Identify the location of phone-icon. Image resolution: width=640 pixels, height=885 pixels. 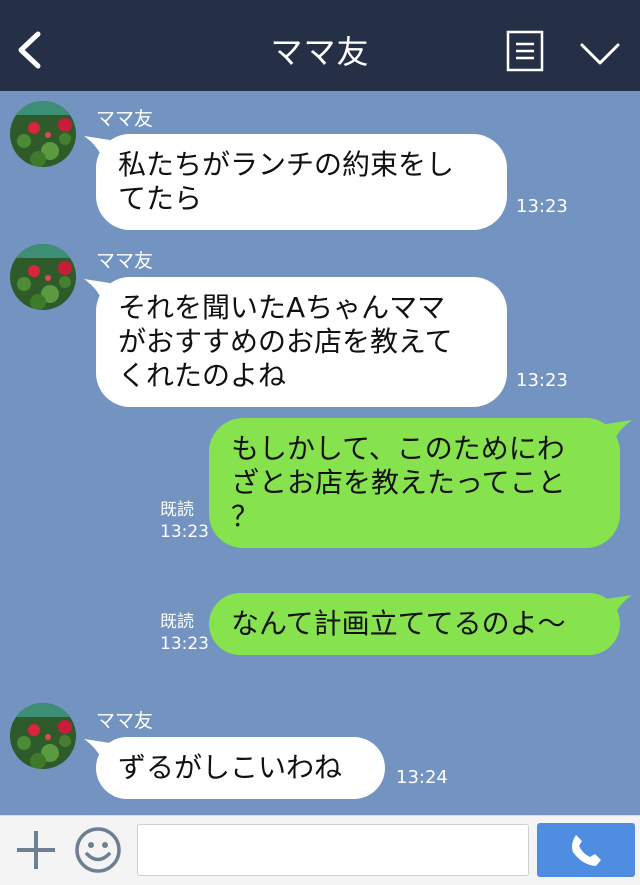
(586, 850).